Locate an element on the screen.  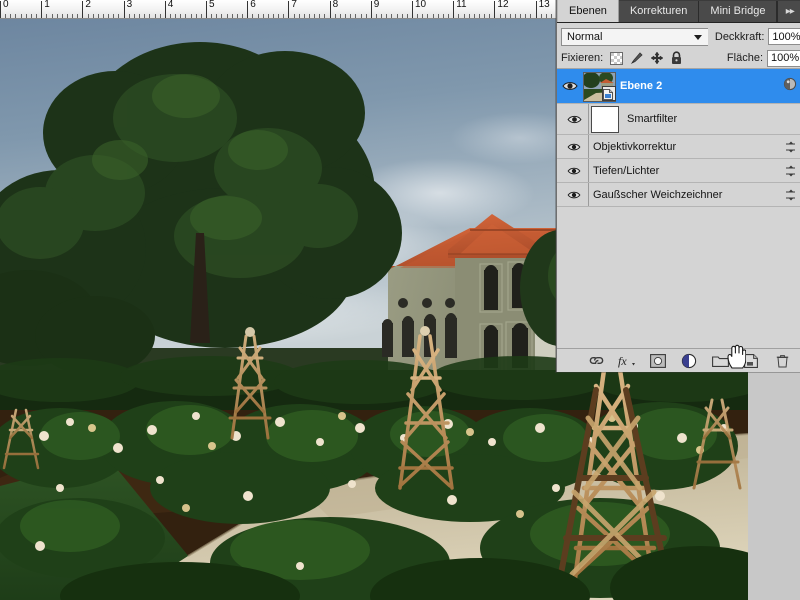
collapse-panel-icon: ▸▸ is located at coordinates (789, 11).